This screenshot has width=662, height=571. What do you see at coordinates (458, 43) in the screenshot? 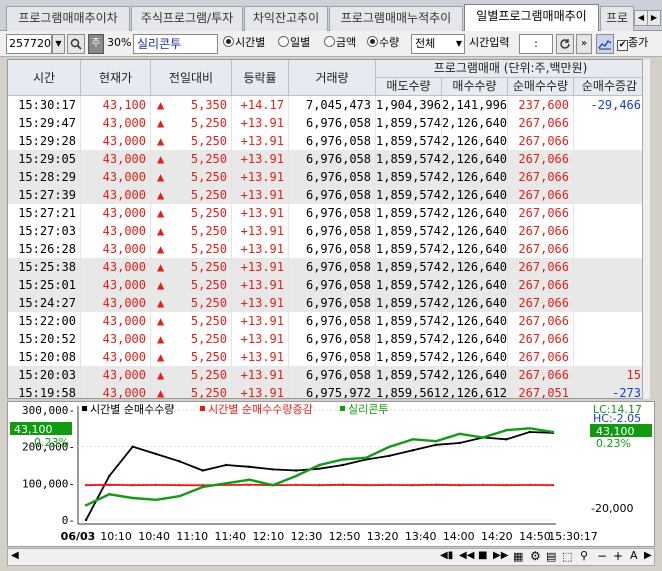
I see `chevron-down-icon: ▼` at bounding box center [458, 43].